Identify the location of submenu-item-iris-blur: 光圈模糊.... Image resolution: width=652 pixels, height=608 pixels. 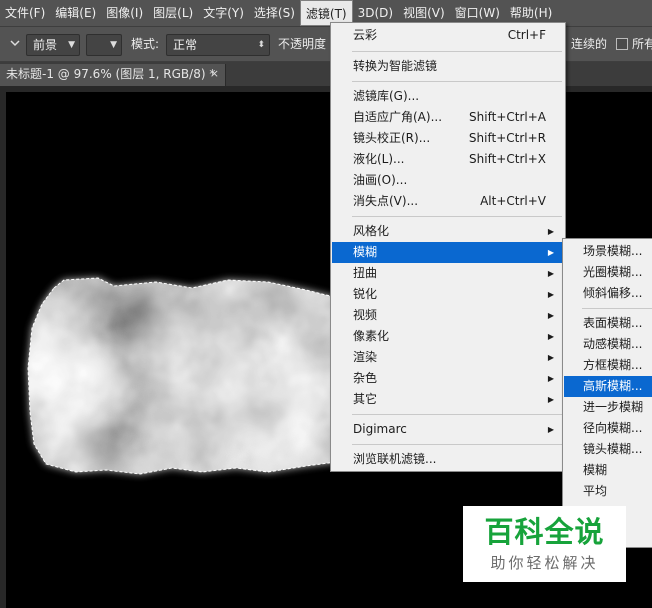
(608, 272).